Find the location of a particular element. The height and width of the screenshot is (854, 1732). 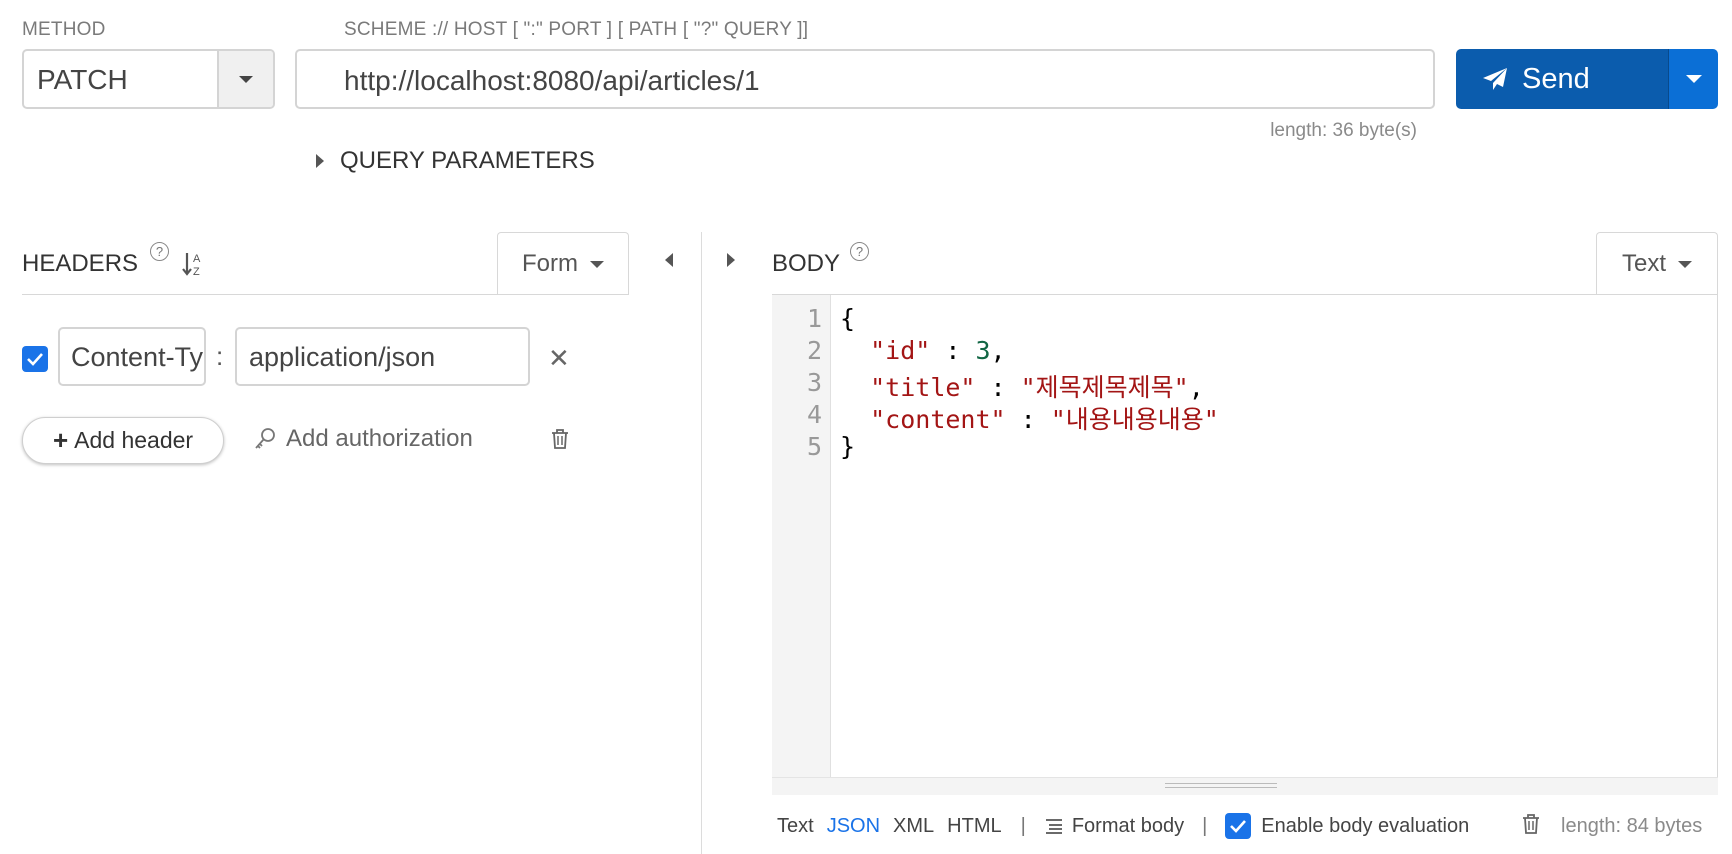

enable-body-evaluation: Enable body evaluation is located at coordinates (1347, 826).